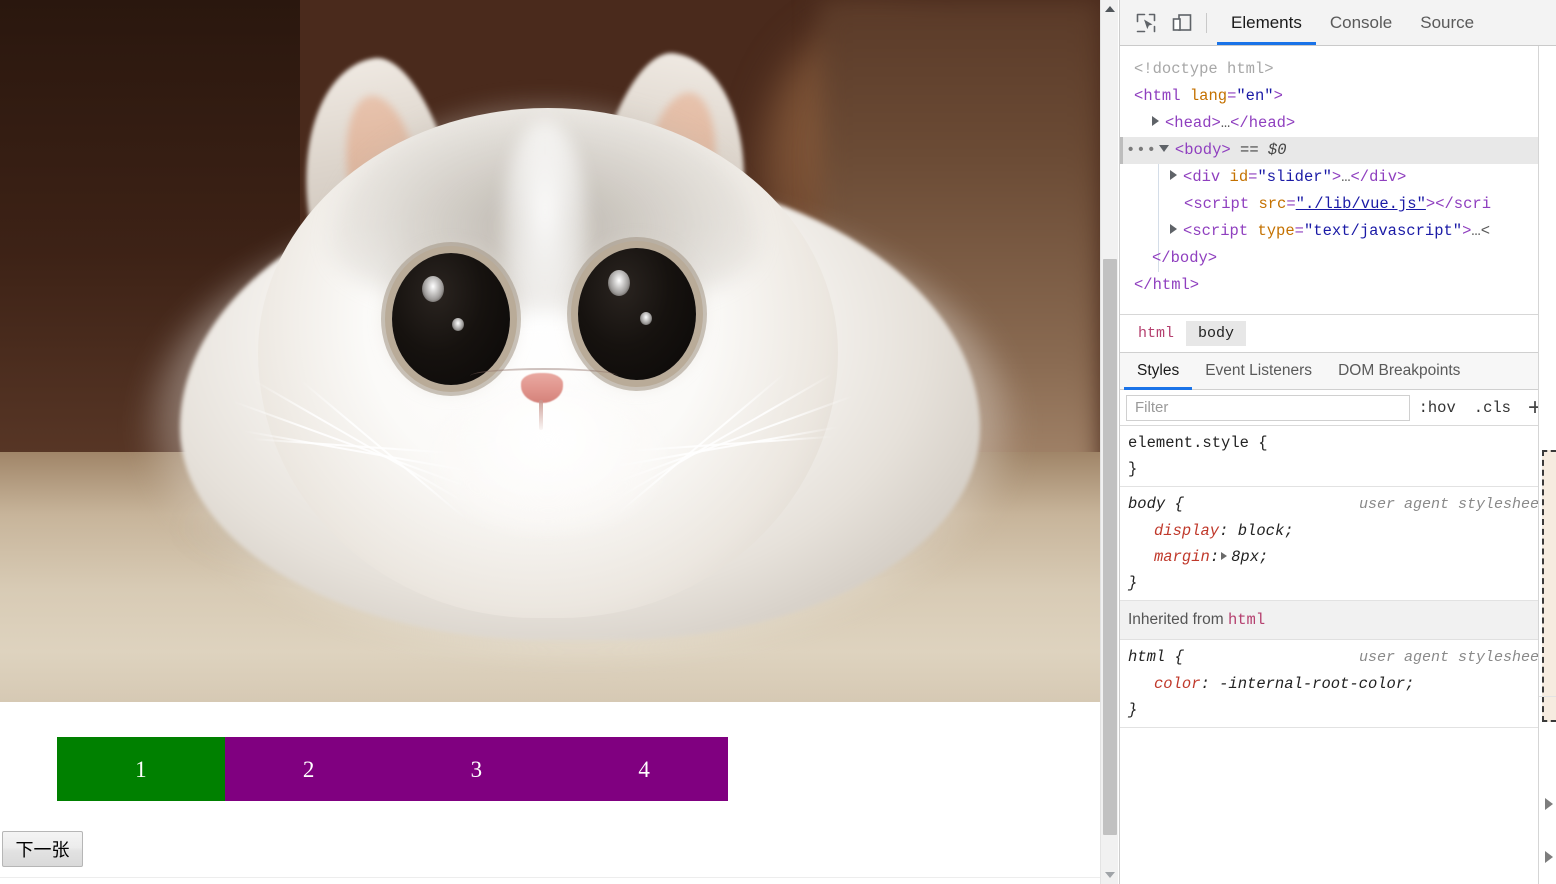 The image size is (1556, 884). I want to click on div-close-tag: </div>, so click(1378, 177).